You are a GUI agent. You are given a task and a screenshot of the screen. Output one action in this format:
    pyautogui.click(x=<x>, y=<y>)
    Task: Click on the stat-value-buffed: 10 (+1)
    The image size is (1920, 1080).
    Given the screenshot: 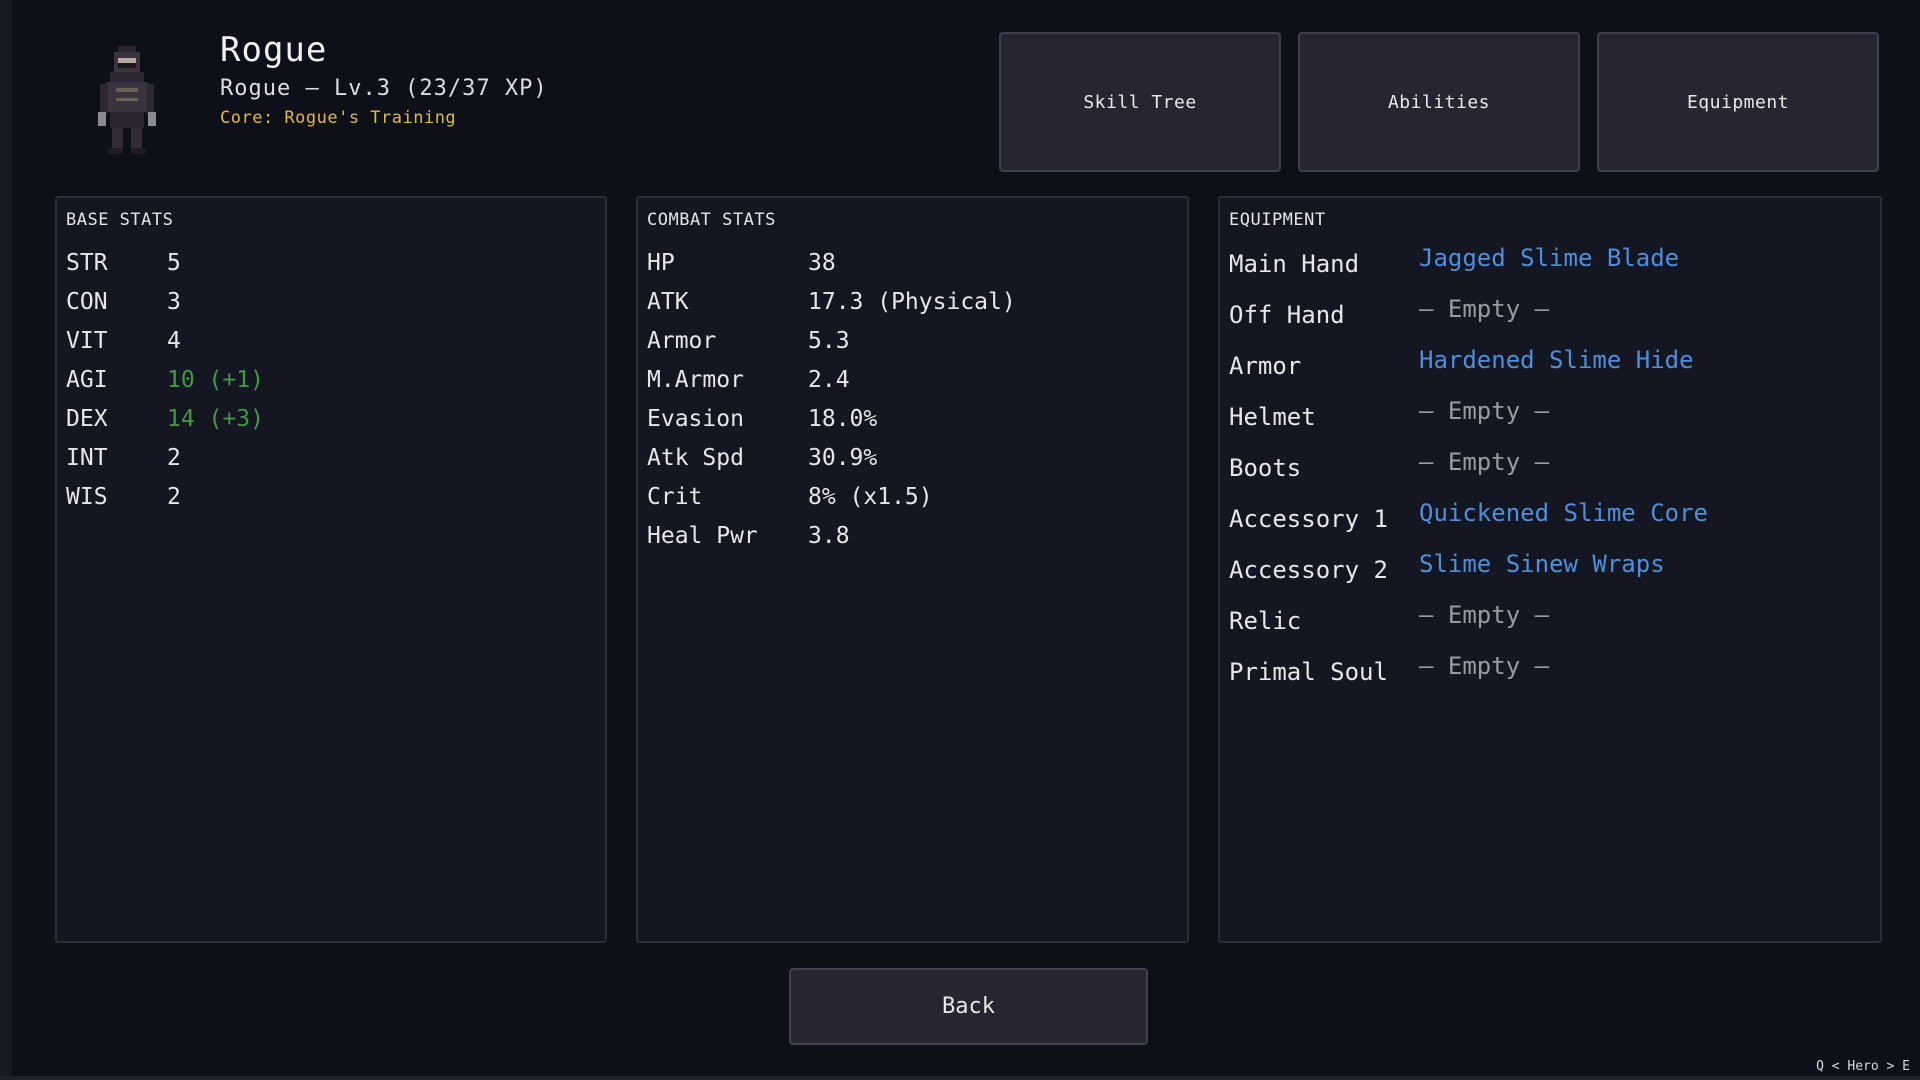 What is the action you would take?
    pyautogui.click(x=215, y=380)
    